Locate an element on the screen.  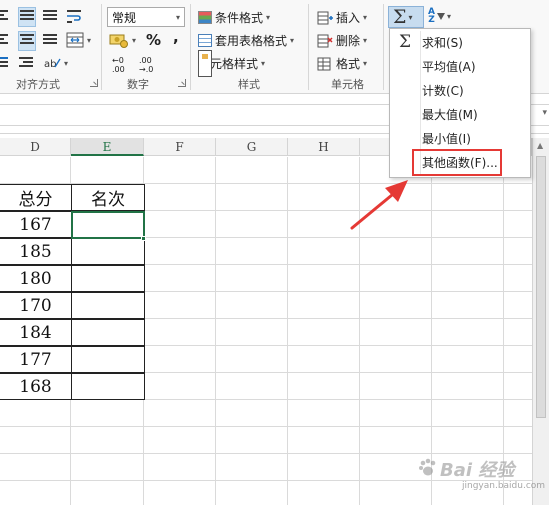
sort-filter-button: A Z ▾ is located at coordinates (439, 16).